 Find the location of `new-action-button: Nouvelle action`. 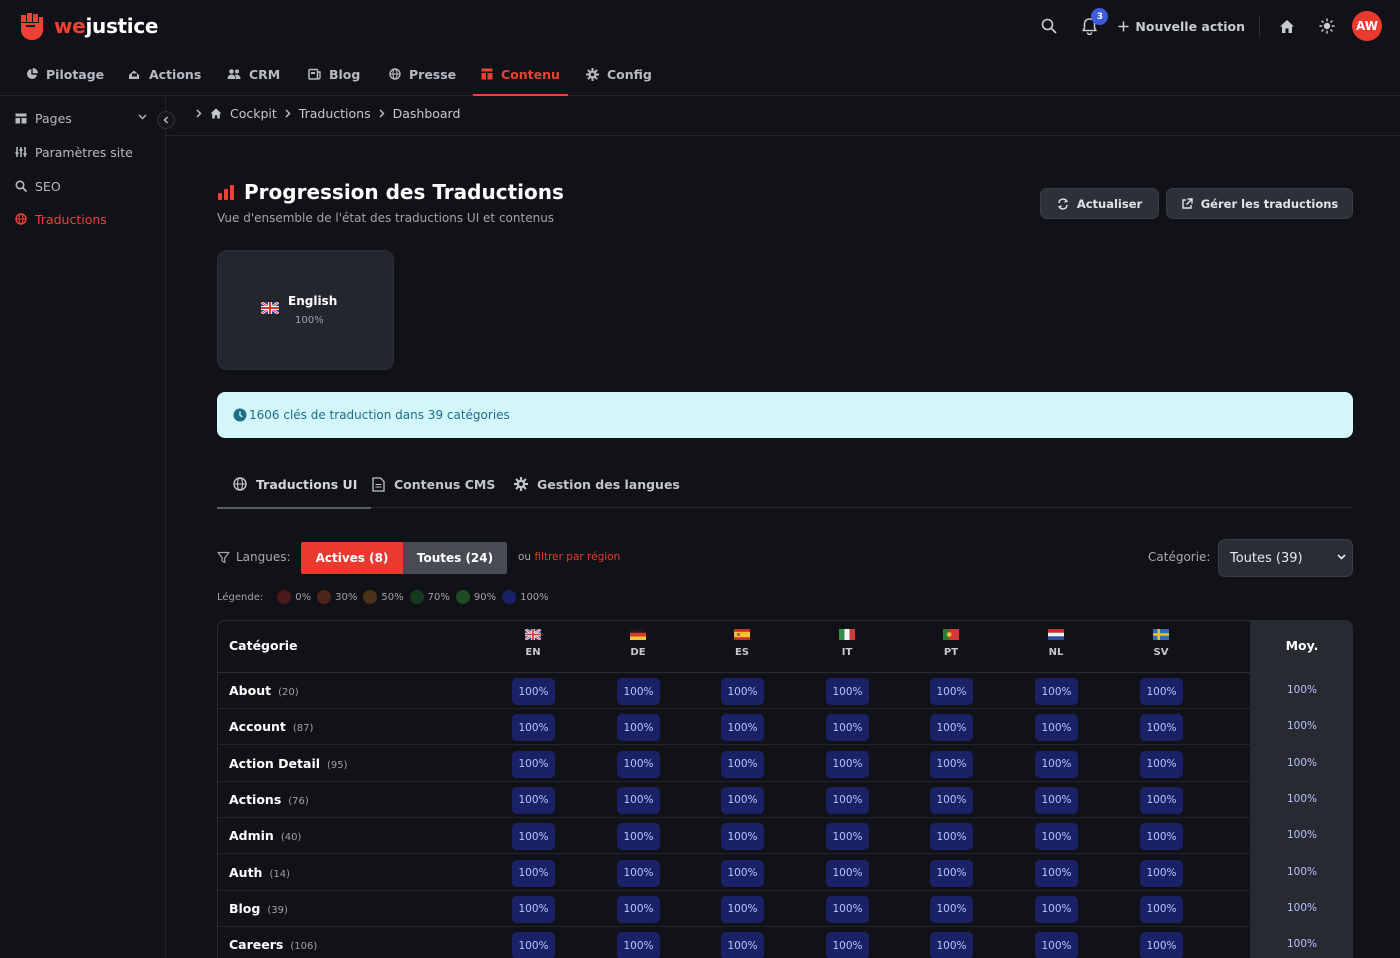

new-action-button: Nouvelle action is located at coordinates (1181, 26).